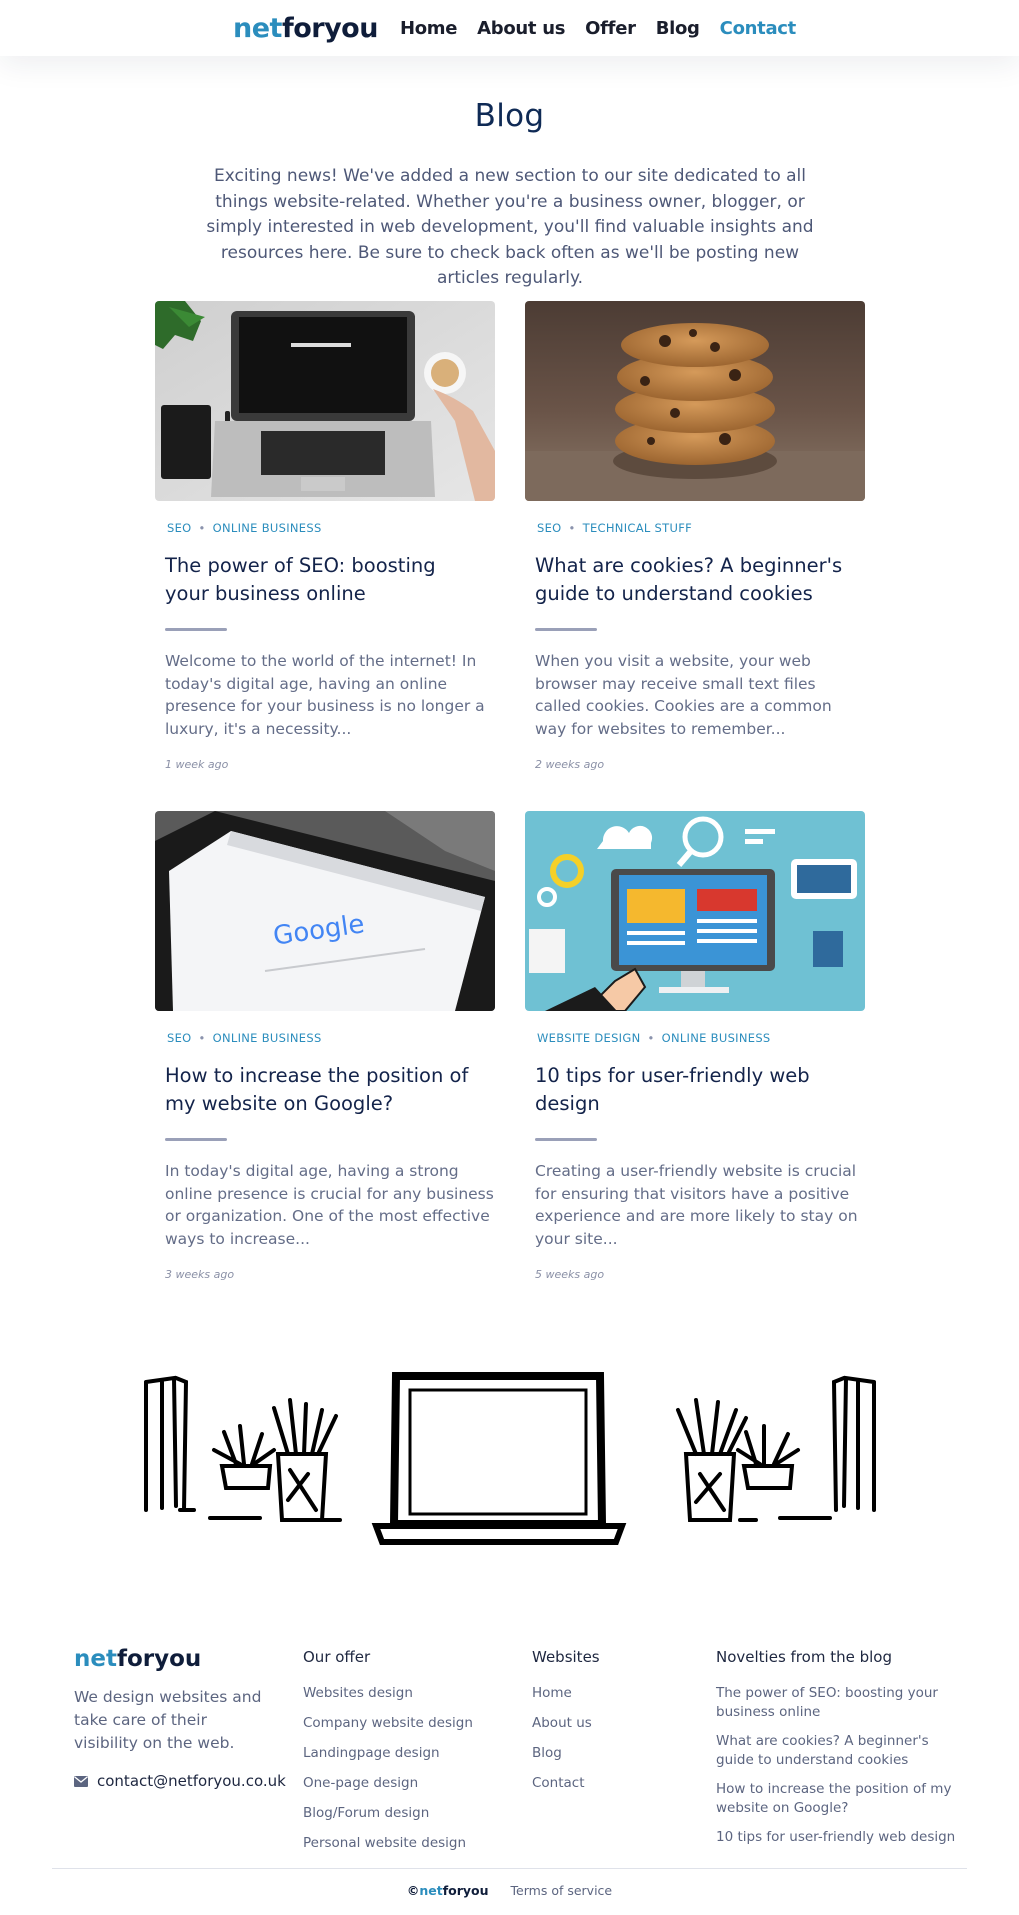  What do you see at coordinates (337, 1657) in the screenshot?
I see `footer-offer-heading: Our offer` at bounding box center [337, 1657].